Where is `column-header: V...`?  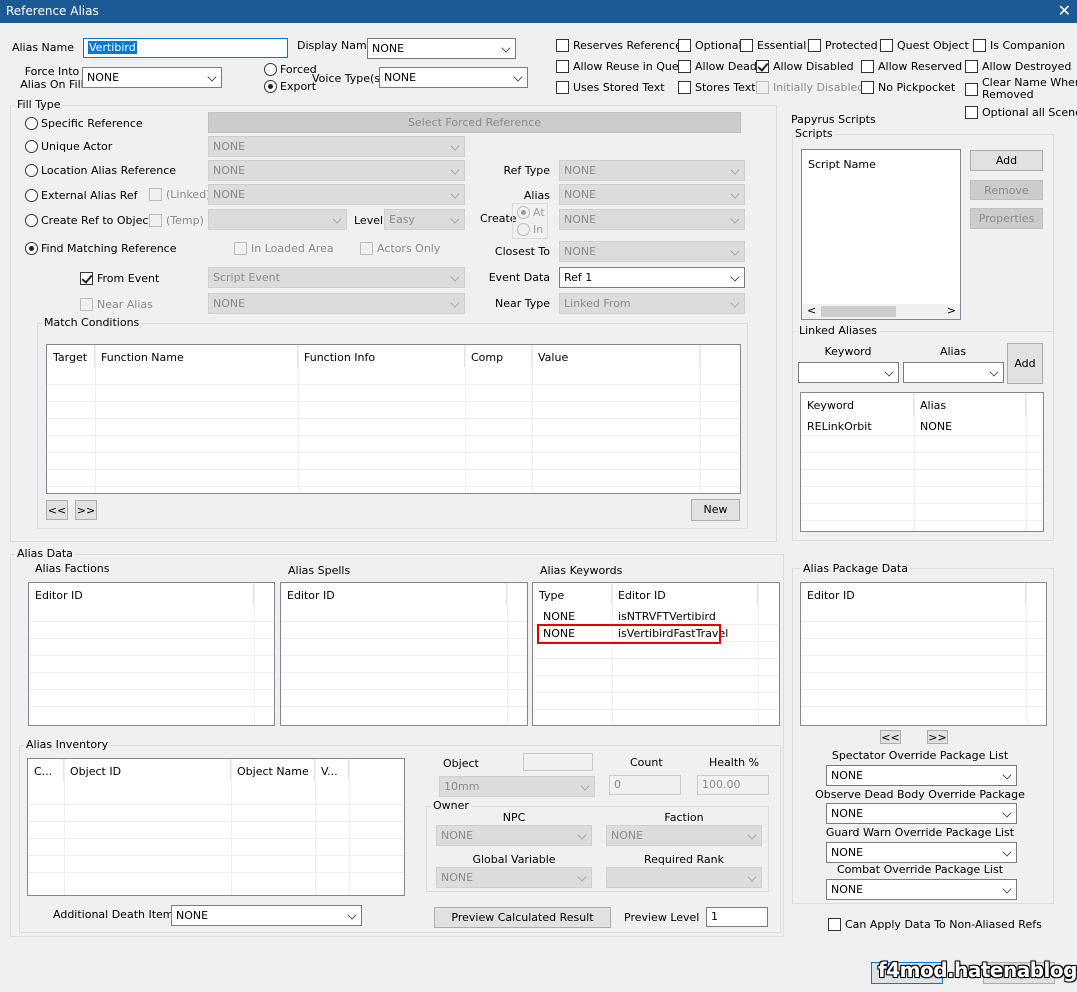
column-header: V... is located at coordinates (332, 770).